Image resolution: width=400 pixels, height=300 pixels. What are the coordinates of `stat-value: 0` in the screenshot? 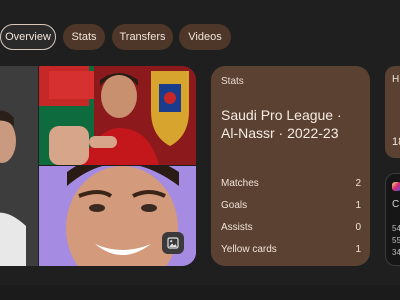 It's located at (358, 227).